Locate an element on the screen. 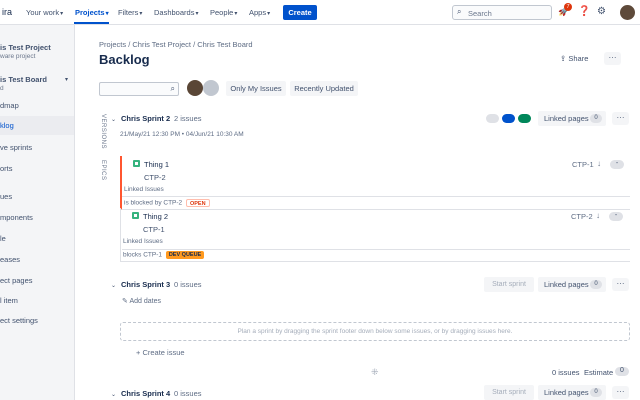  sprint-footer-issue-count: 0 issues is located at coordinates (566, 372).